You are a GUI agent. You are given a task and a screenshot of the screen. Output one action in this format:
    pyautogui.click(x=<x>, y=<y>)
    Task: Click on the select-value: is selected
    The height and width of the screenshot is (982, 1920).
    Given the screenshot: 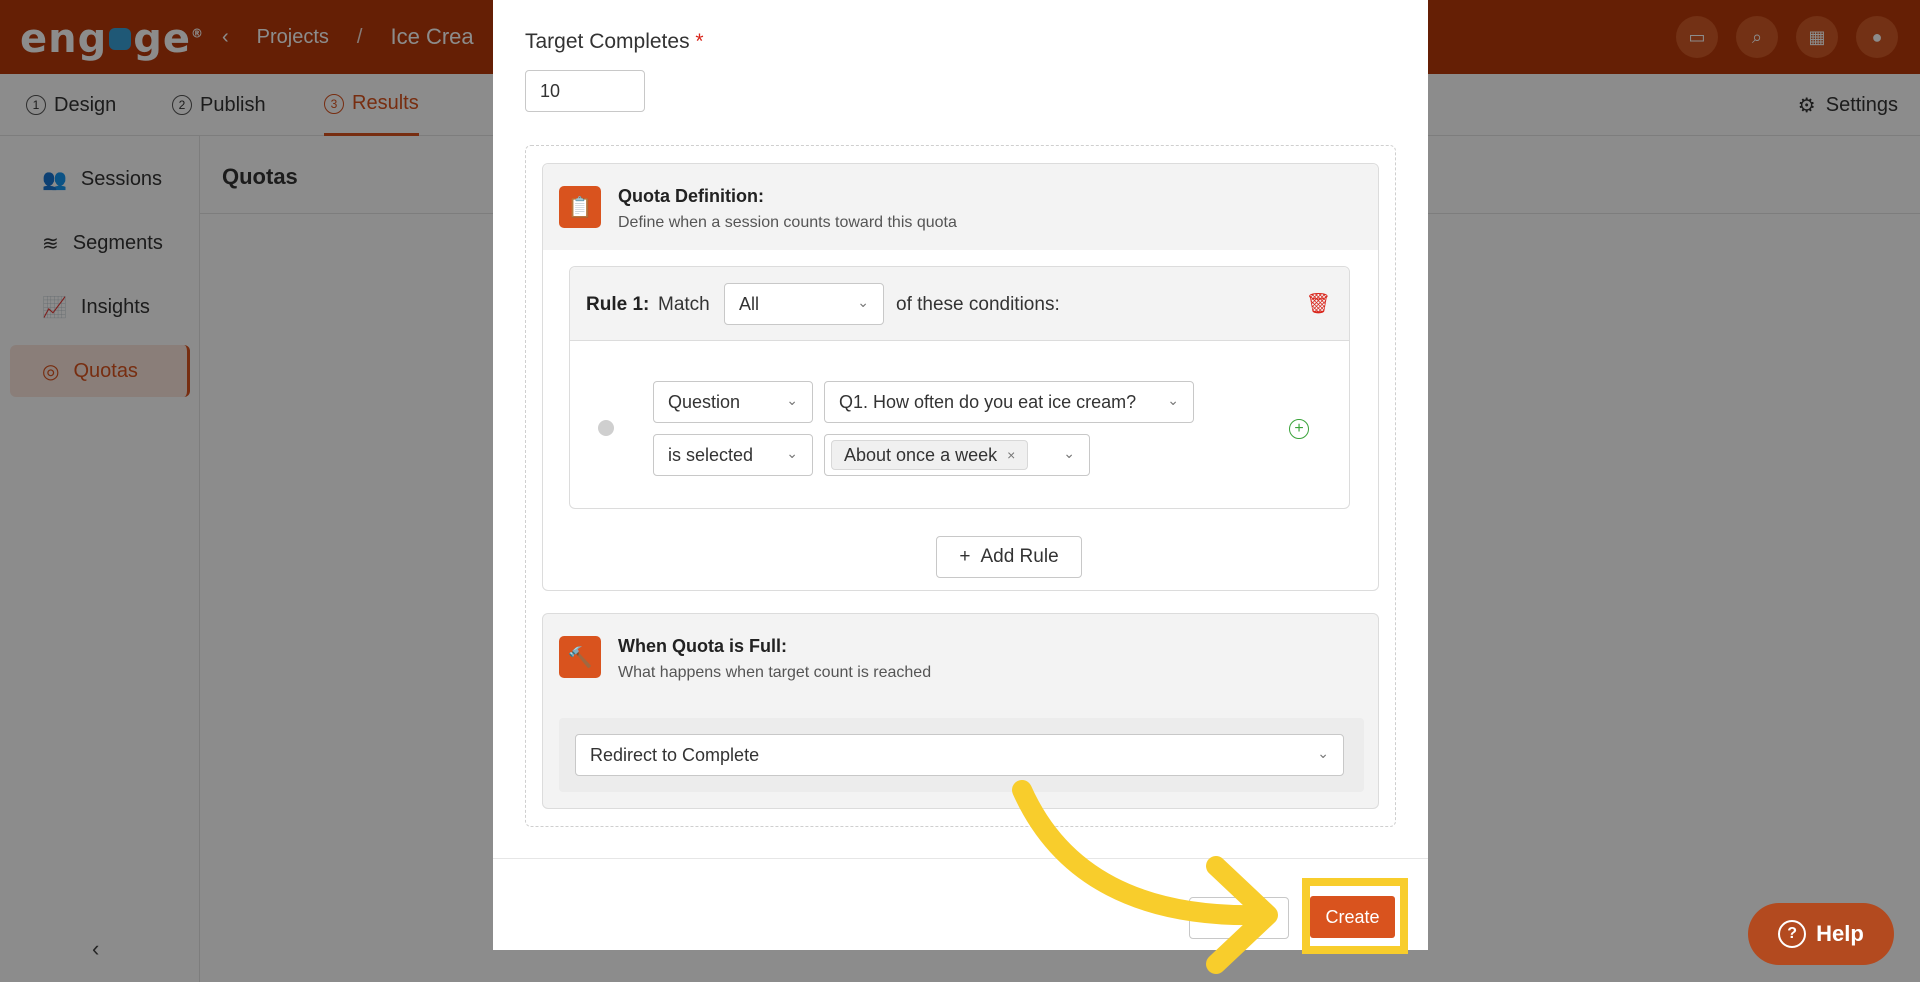 What is the action you would take?
    pyautogui.click(x=711, y=454)
    